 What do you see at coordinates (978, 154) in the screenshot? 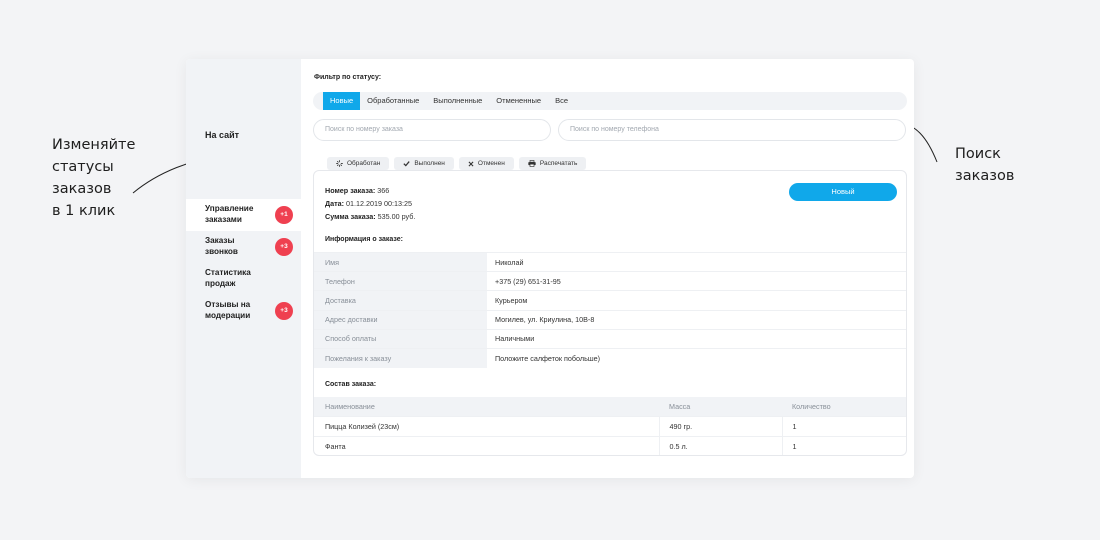
I see `callout-line-1: Поиск` at bounding box center [978, 154].